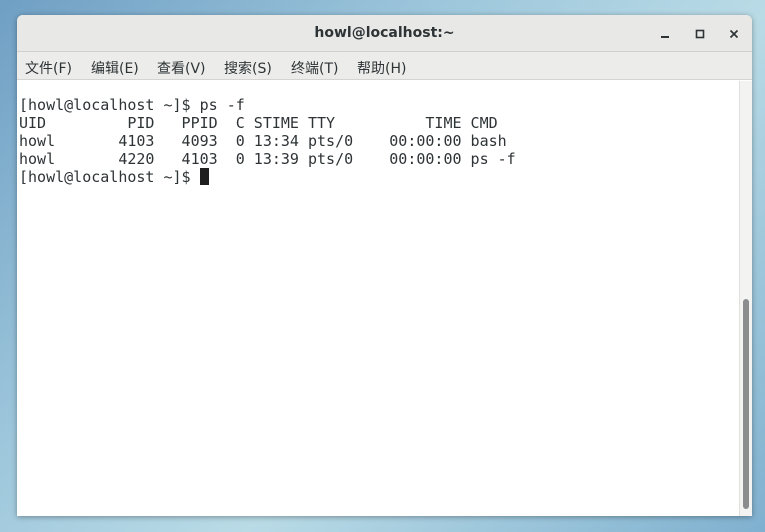 This screenshot has height=532, width=765. What do you see at coordinates (115, 68) in the screenshot?
I see `menu-edit: 编辑(E)` at bounding box center [115, 68].